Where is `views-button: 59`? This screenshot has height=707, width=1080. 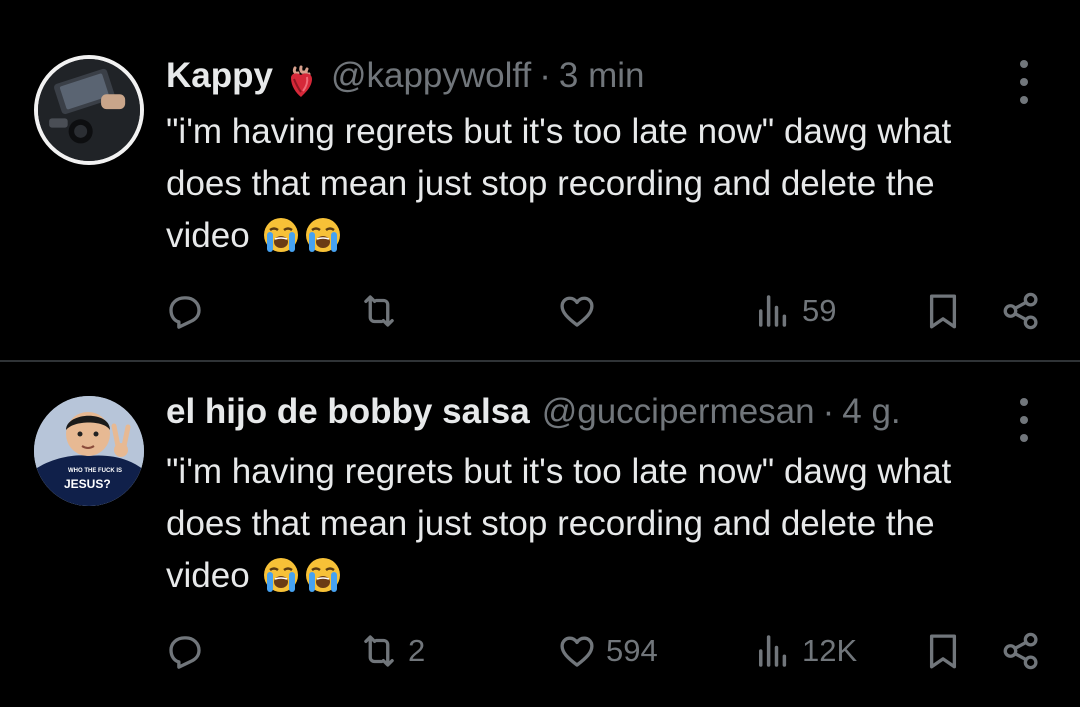 views-button: 59 is located at coordinates (794, 311).